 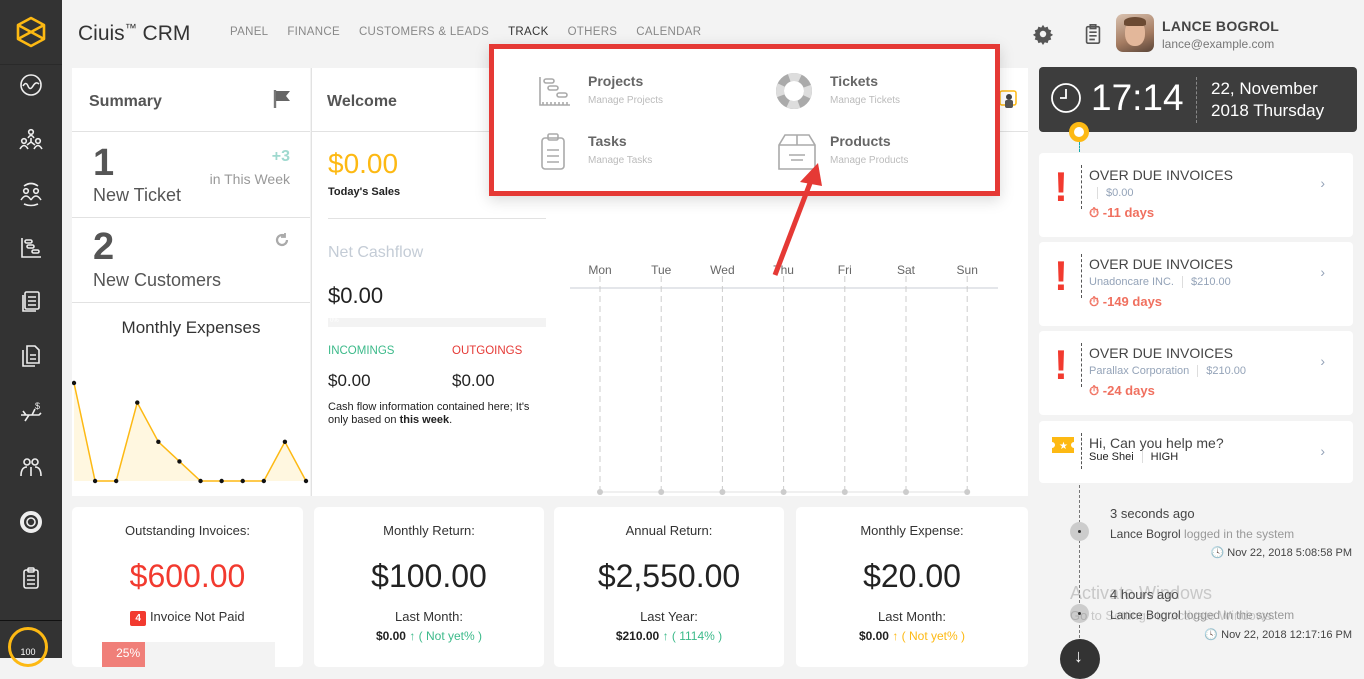 What do you see at coordinates (838, 92) in the screenshot?
I see `menu-item-tickets: Tickets Manage Tickets` at bounding box center [838, 92].